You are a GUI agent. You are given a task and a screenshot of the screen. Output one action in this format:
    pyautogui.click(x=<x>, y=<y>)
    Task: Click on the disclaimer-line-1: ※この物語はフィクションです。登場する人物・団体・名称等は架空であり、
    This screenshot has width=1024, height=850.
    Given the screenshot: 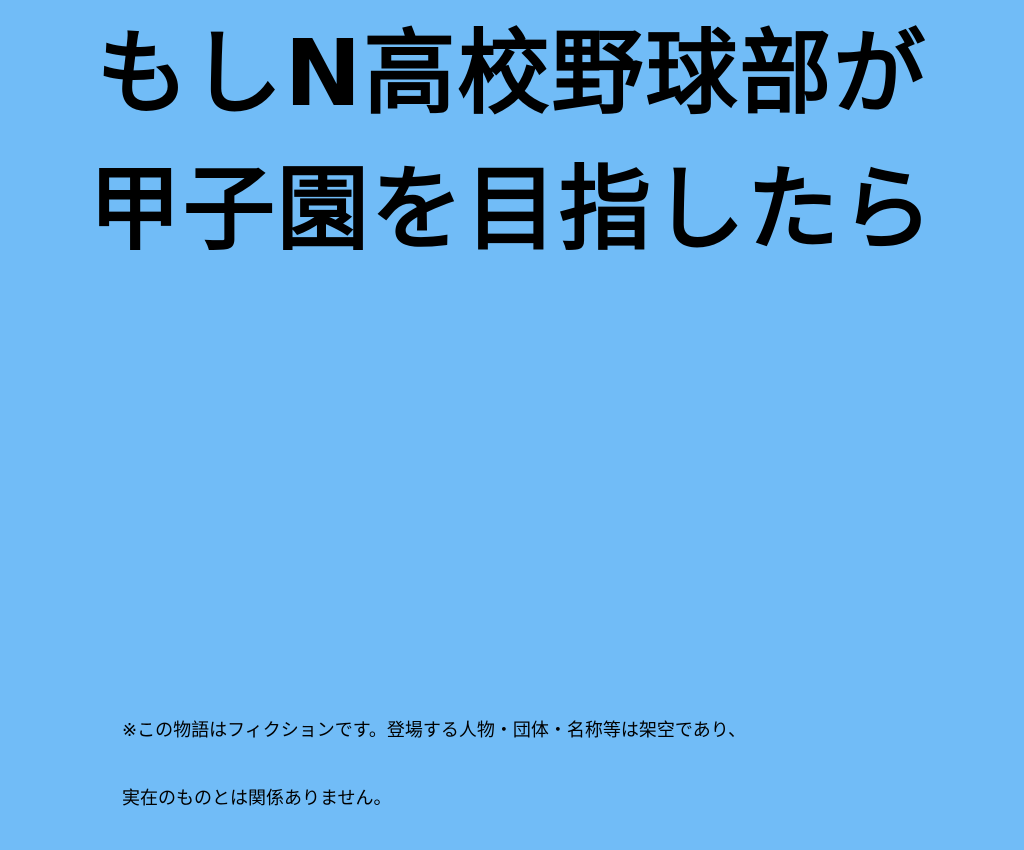 What is the action you would take?
    pyautogui.click(x=434, y=730)
    